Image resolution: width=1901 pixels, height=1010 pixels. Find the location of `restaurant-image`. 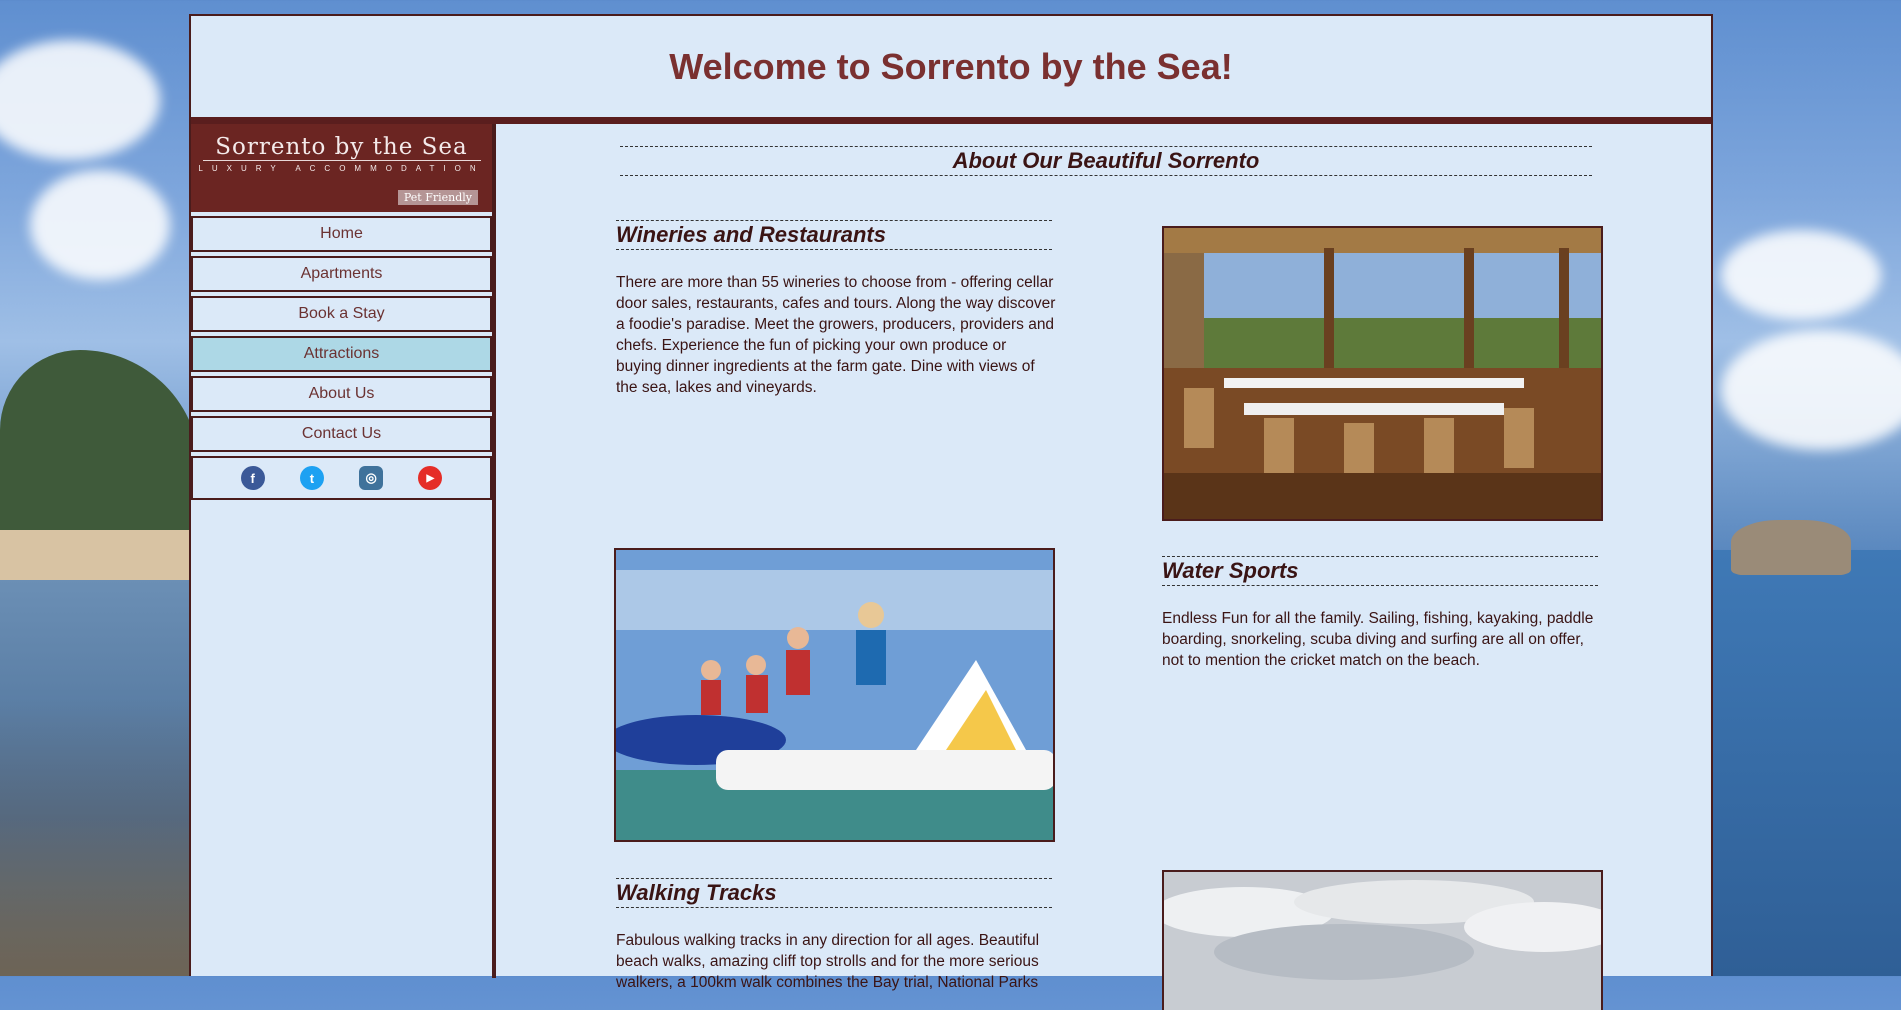

restaurant-image is located at coordinates (1382, 373).